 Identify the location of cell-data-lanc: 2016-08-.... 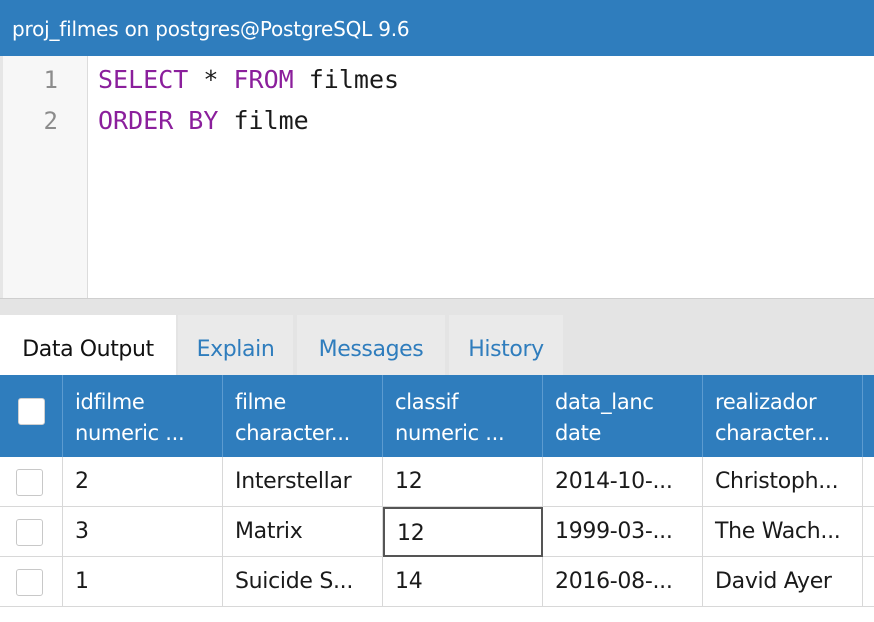
(623, 582).